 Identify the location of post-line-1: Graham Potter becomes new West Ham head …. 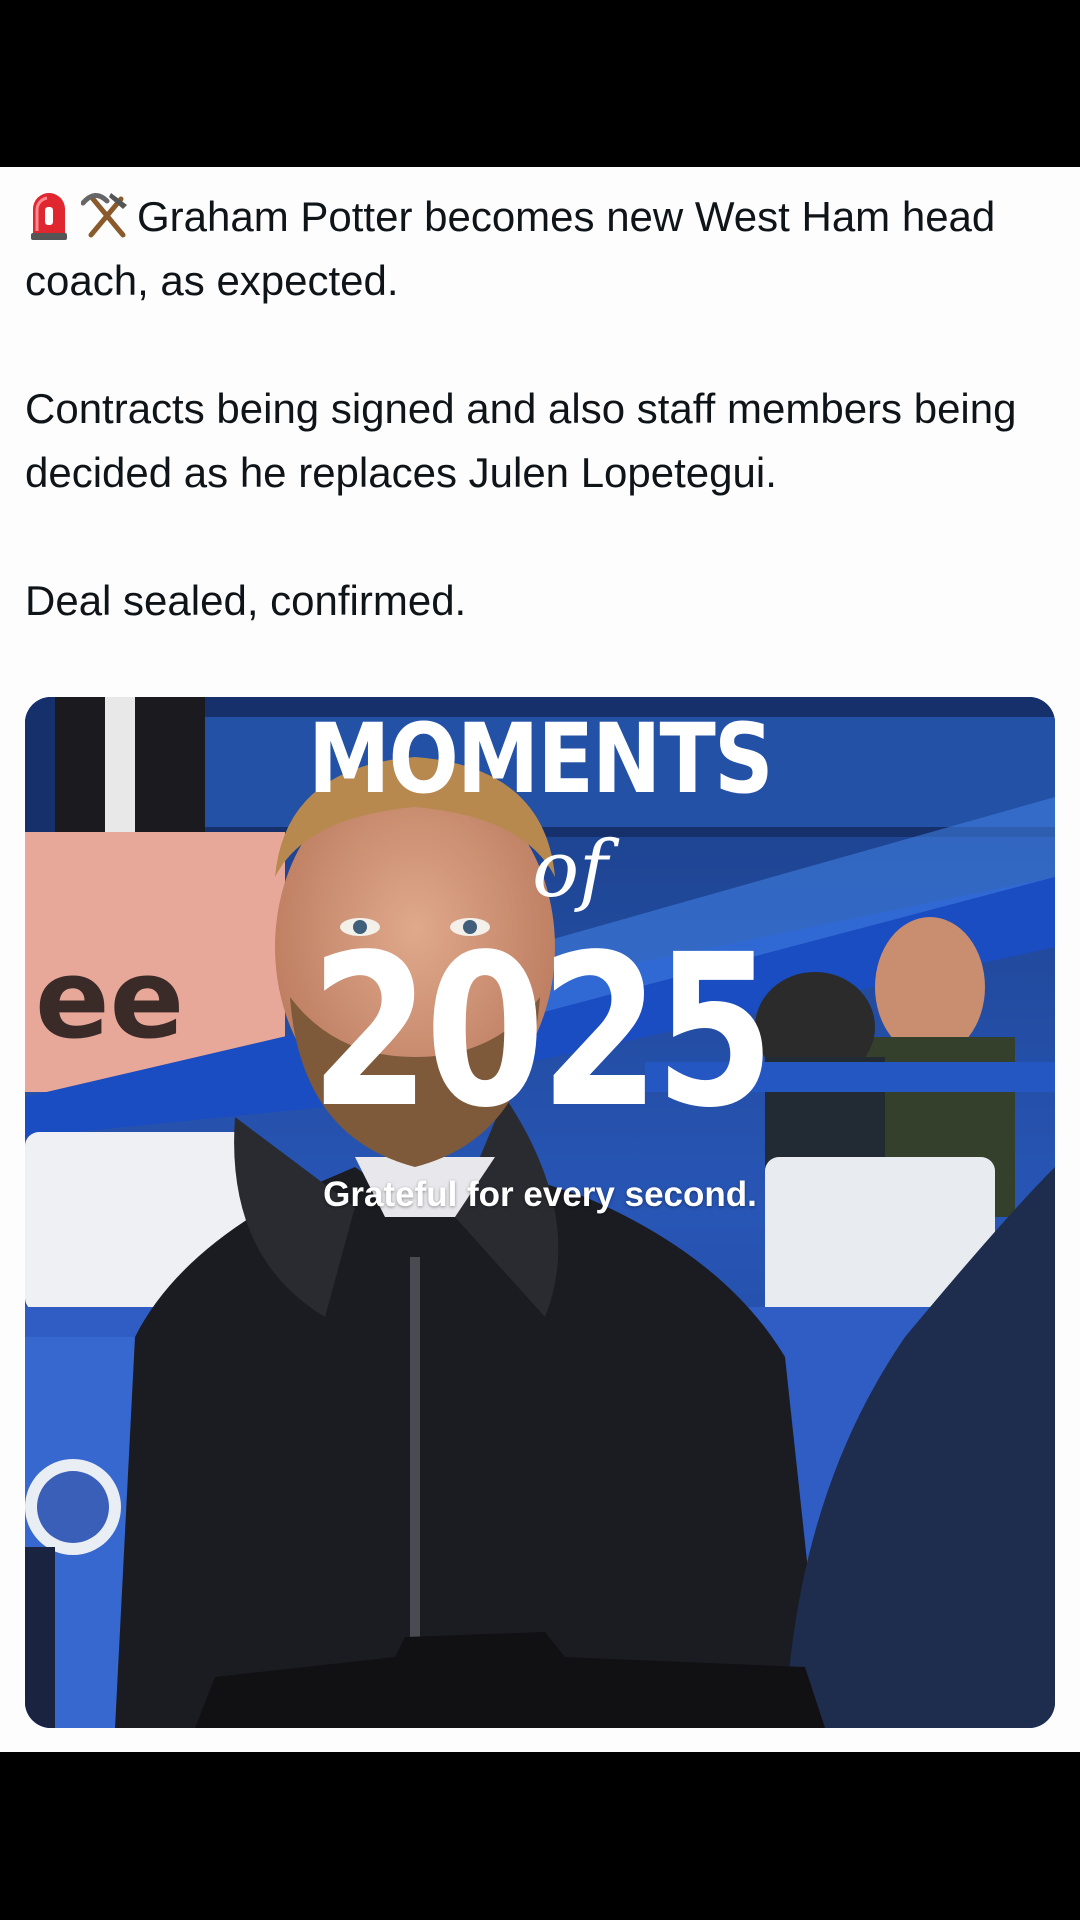
(510, 248).